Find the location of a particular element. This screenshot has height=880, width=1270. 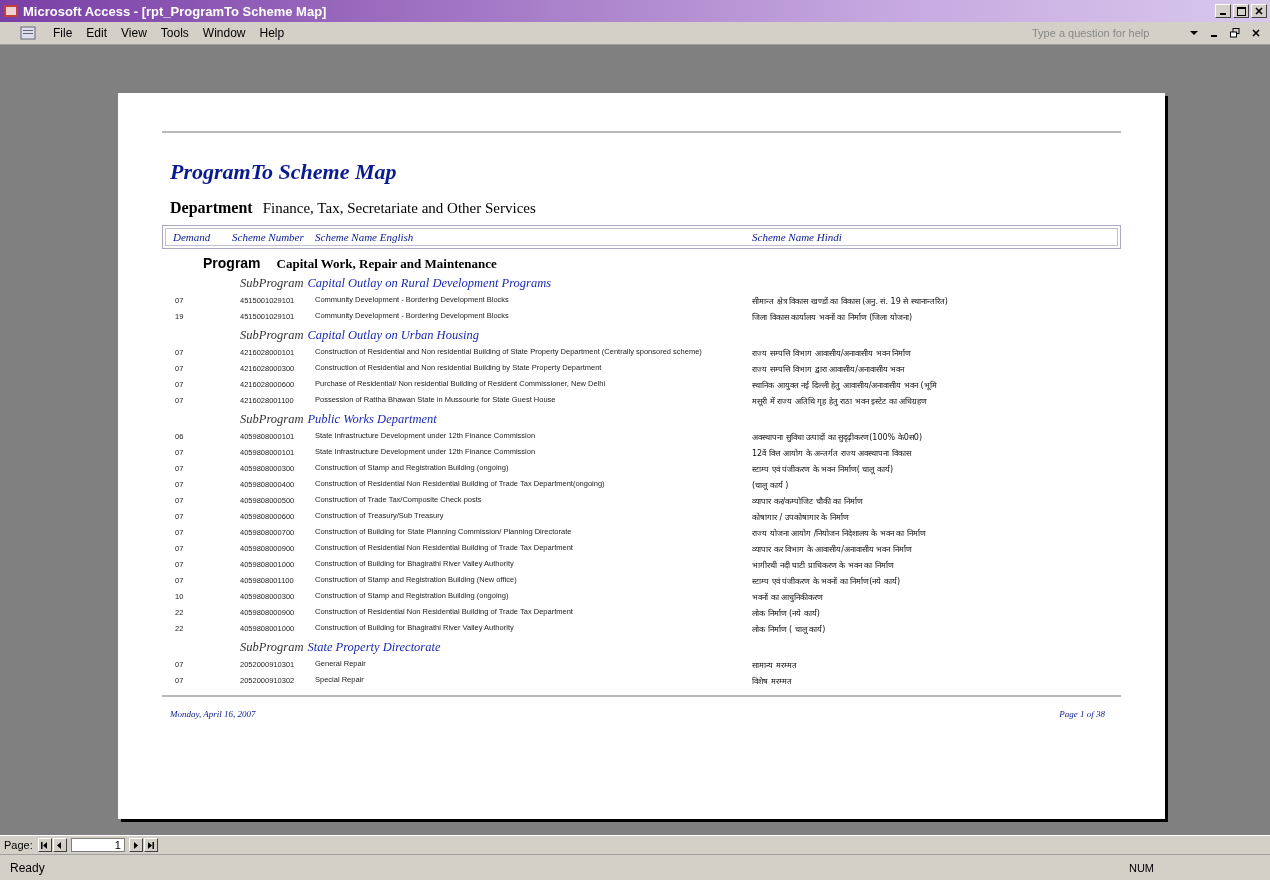

app-icon is located at coordinates (11, 11).